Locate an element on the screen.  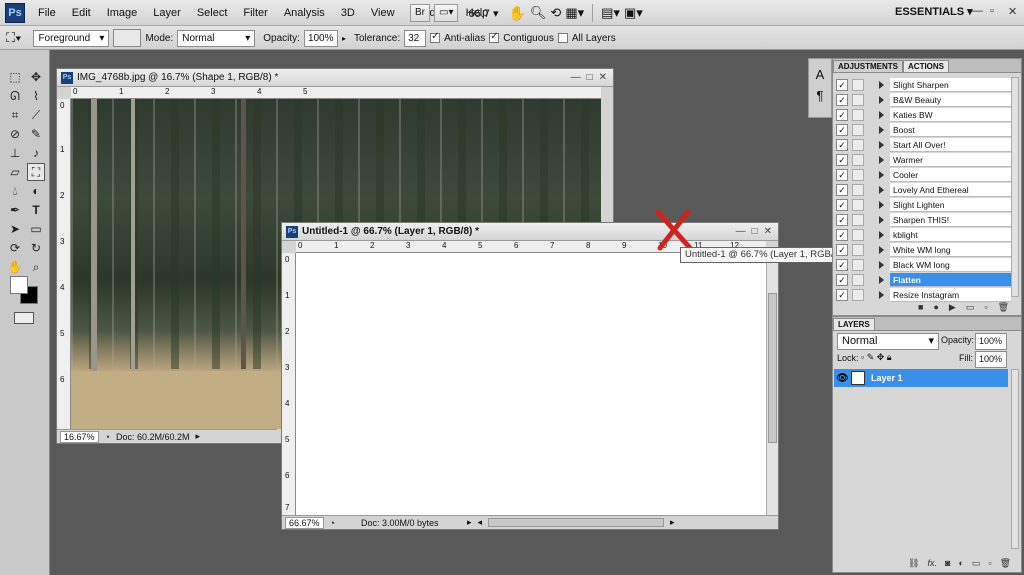
marquee-tool-icon: ⬚ is located at coordinates (15, 77).